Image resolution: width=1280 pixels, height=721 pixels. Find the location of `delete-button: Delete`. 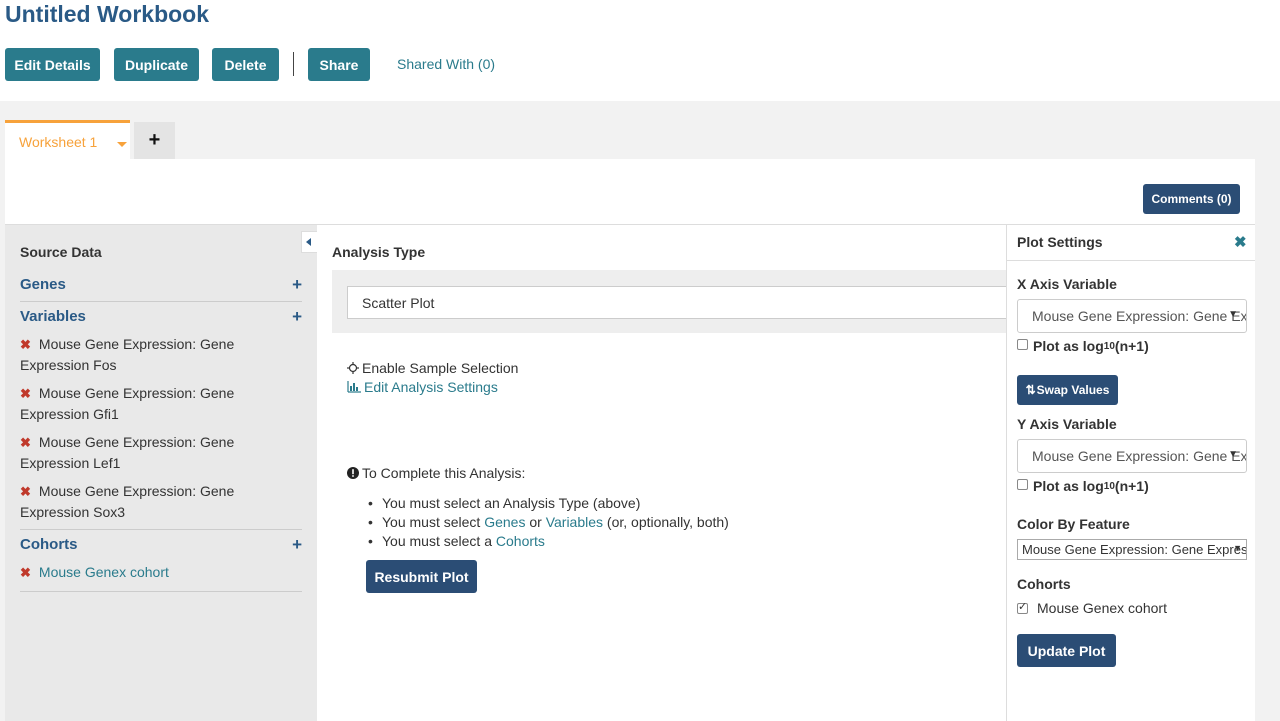

delete-button: Delete is located at coordinates (245, 64).